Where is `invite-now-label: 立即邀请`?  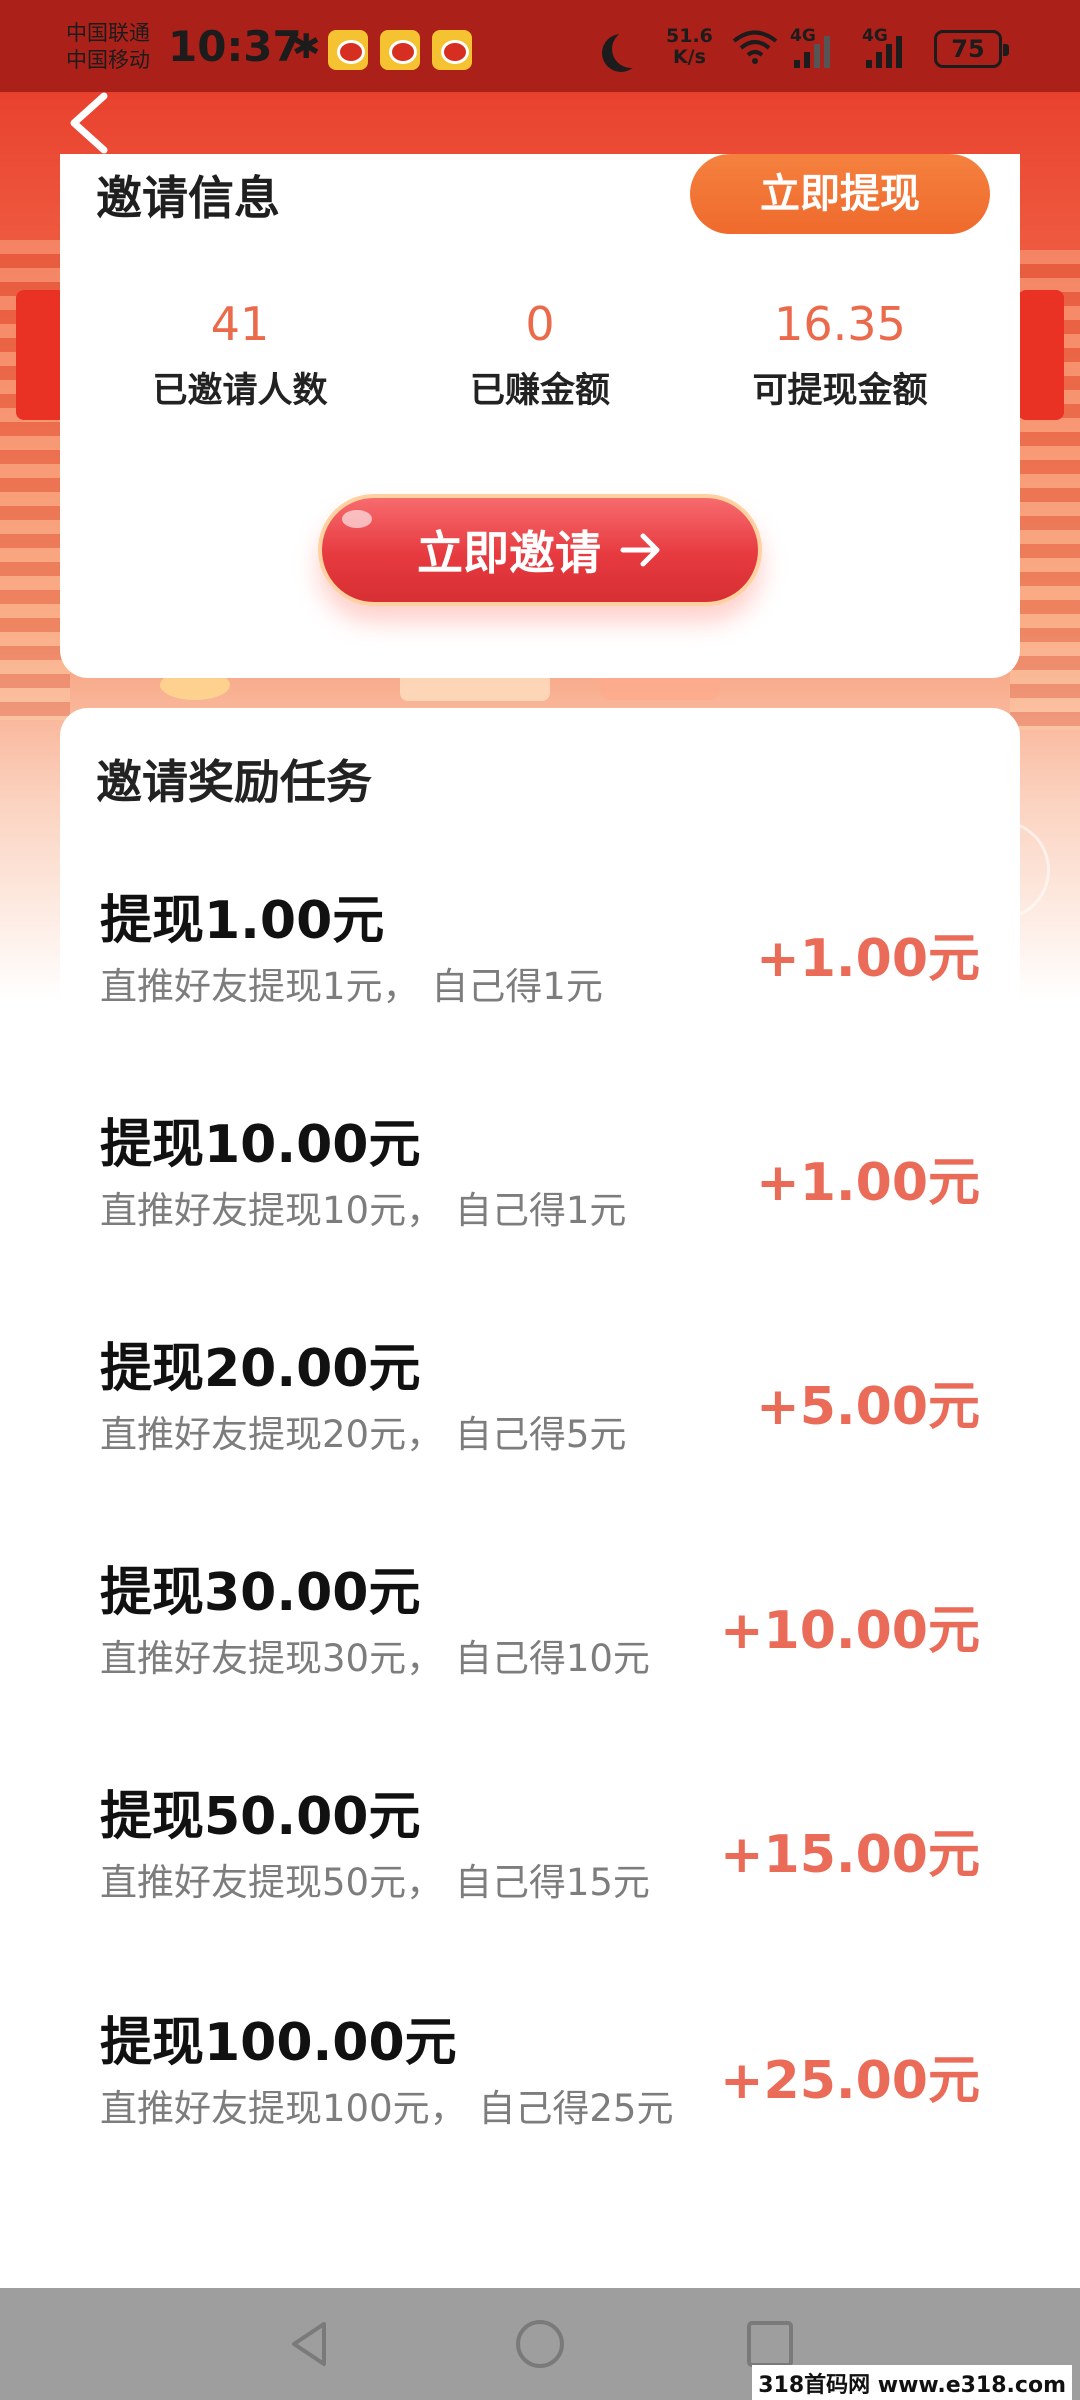 invite-now-label: 立即邀请 is located at coordinates (509, 553).